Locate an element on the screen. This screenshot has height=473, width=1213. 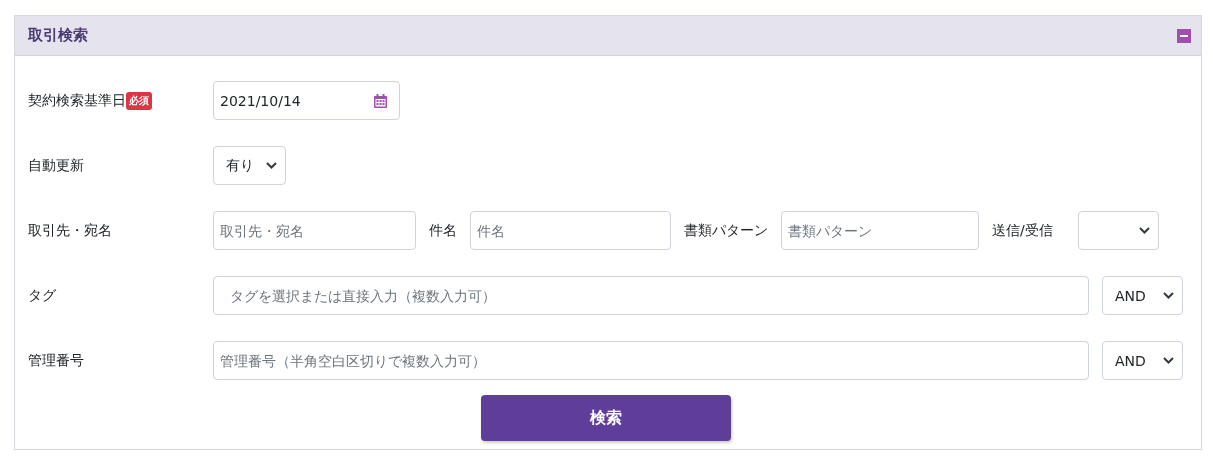
field-label: 取引先・宛名 is located at coordinates (70, 230).